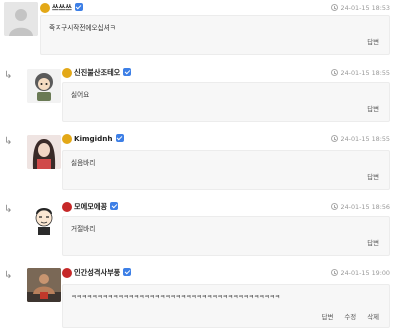 The height and width of the screenshot is (331, 400). I want to click on comment-actions: 답변 수정 삭제, so click(346, 317).